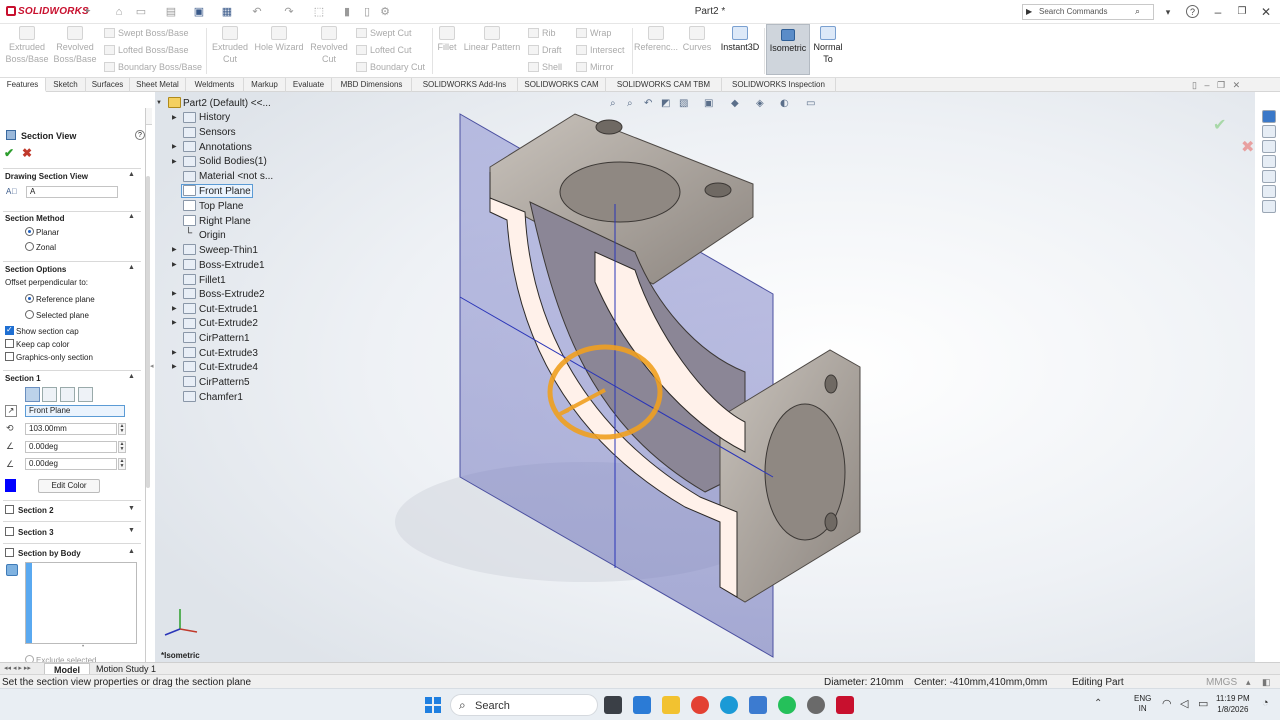 The image size is (1280, 720). I want to click on appearances-scenes-icon, so click(1269, 191).